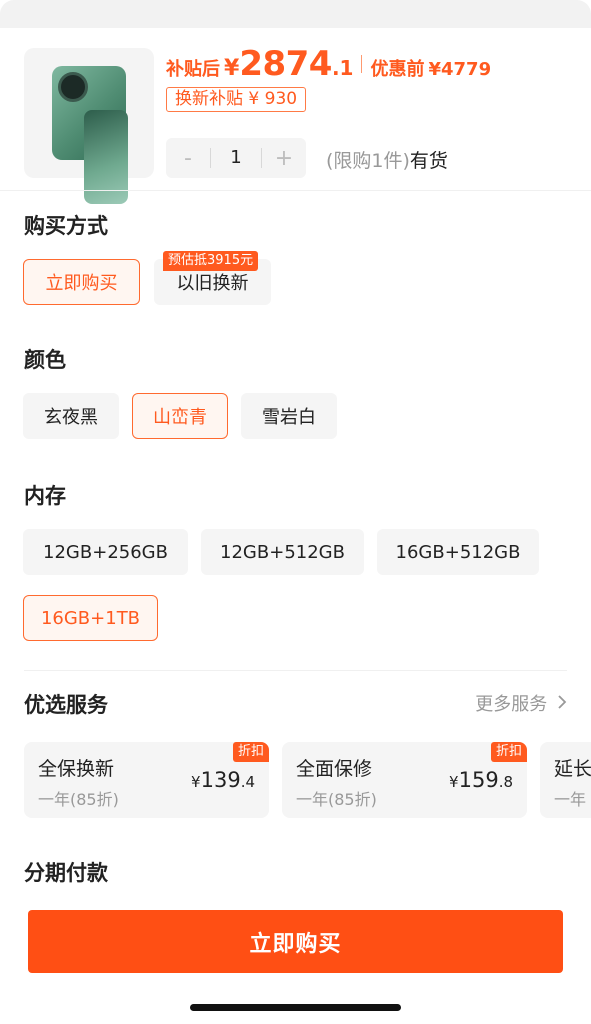  Describe the element at coordinates (105, 552) in the screenshot. I see `memory-option-12-256: 12GB+256GB` at that location.